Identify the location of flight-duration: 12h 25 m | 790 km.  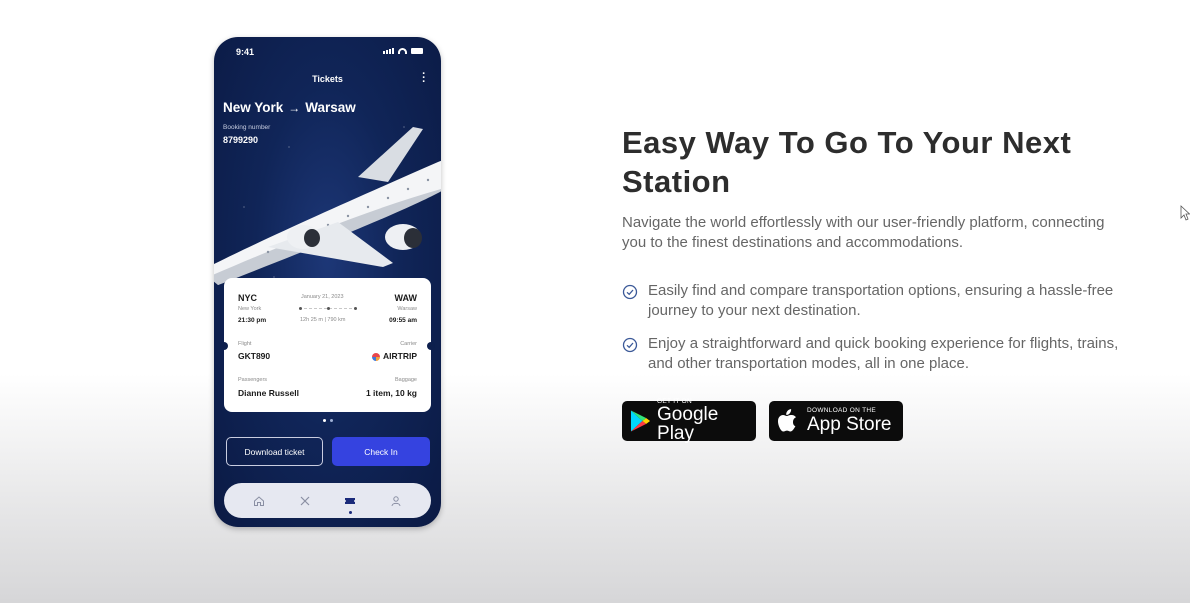
(323, 320).